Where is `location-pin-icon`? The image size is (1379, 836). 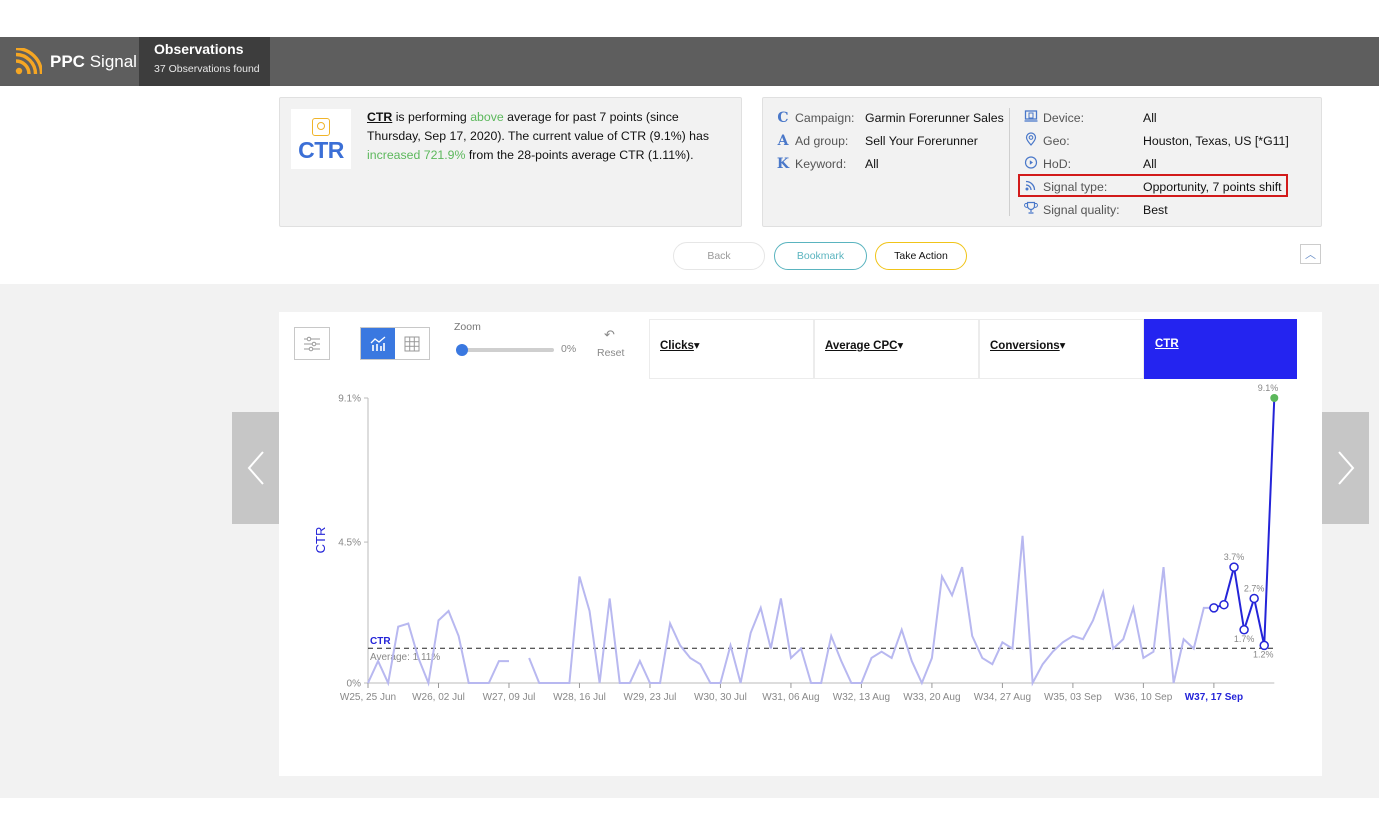
location-pin-icon is located at coordinates (1031, 140).